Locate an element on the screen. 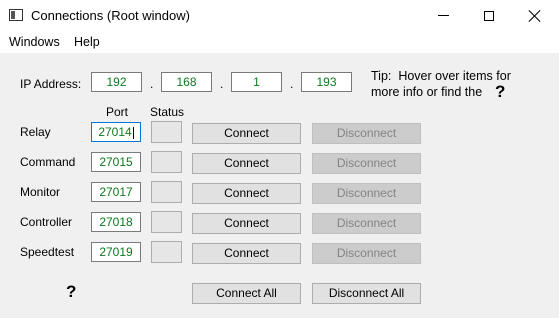  disconnect-button-command: Disconnect is located at coordinates (366, 163).